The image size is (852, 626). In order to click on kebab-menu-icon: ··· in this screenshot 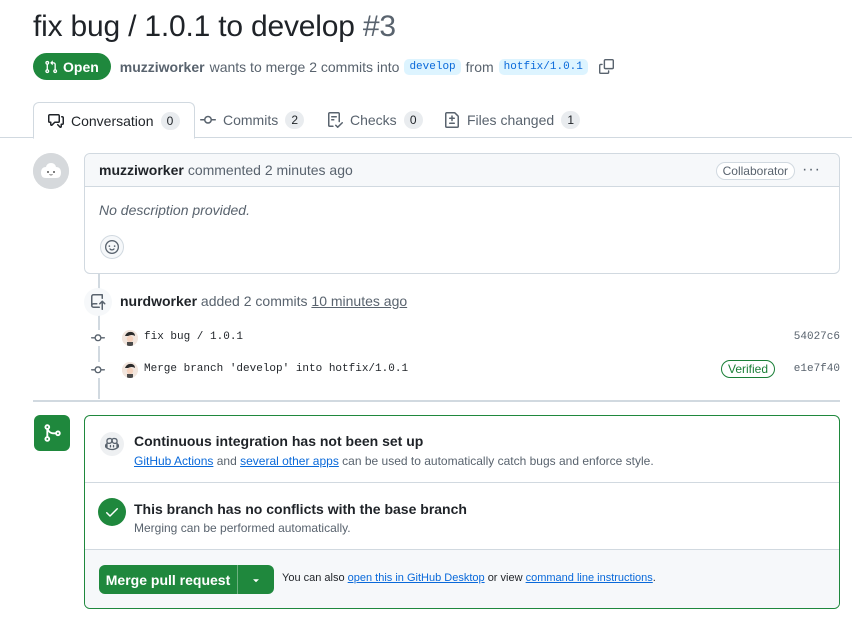, I will do `click(811, 170)`.